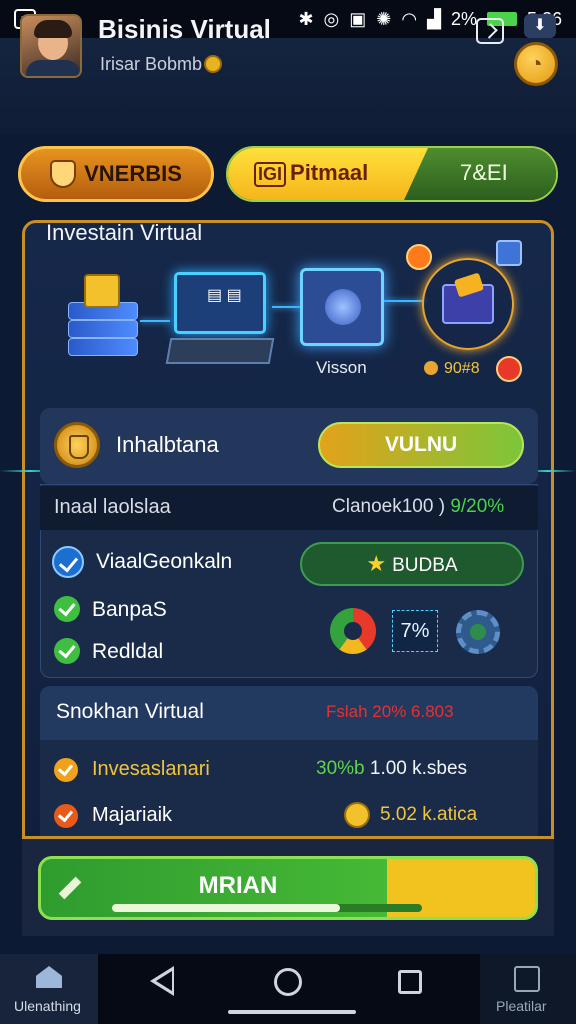  What do you see at coordinates (288, 982) in the screenshot?
I see `home-button` at bounding box center [288, 982].